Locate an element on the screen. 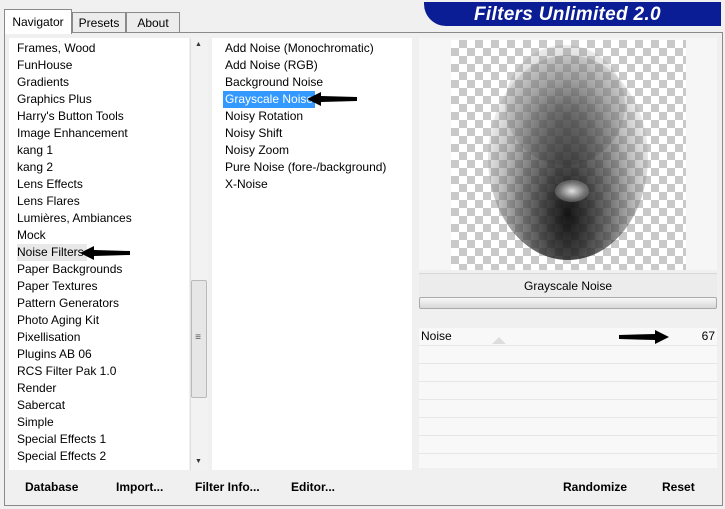 The width and height of the screenshot is (725, 509). category-scrollbar is located at coordinates (199, 254).